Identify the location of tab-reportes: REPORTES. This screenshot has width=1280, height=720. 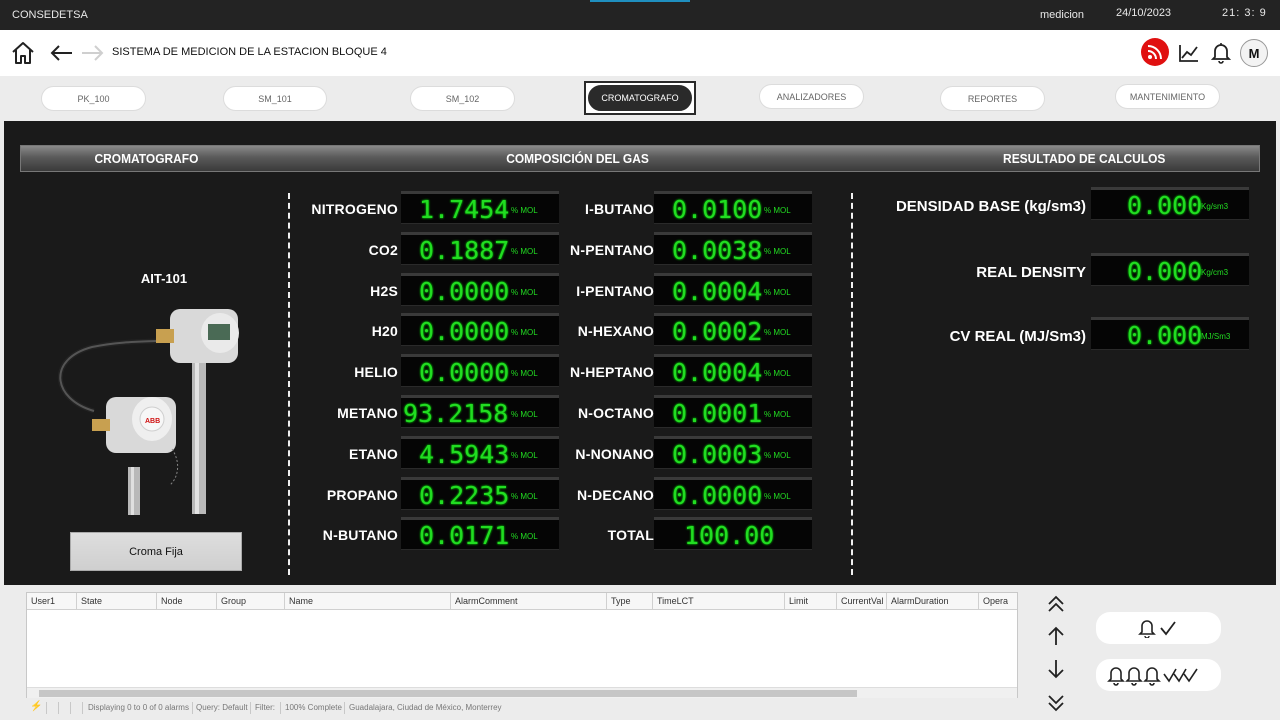
(992, 98).